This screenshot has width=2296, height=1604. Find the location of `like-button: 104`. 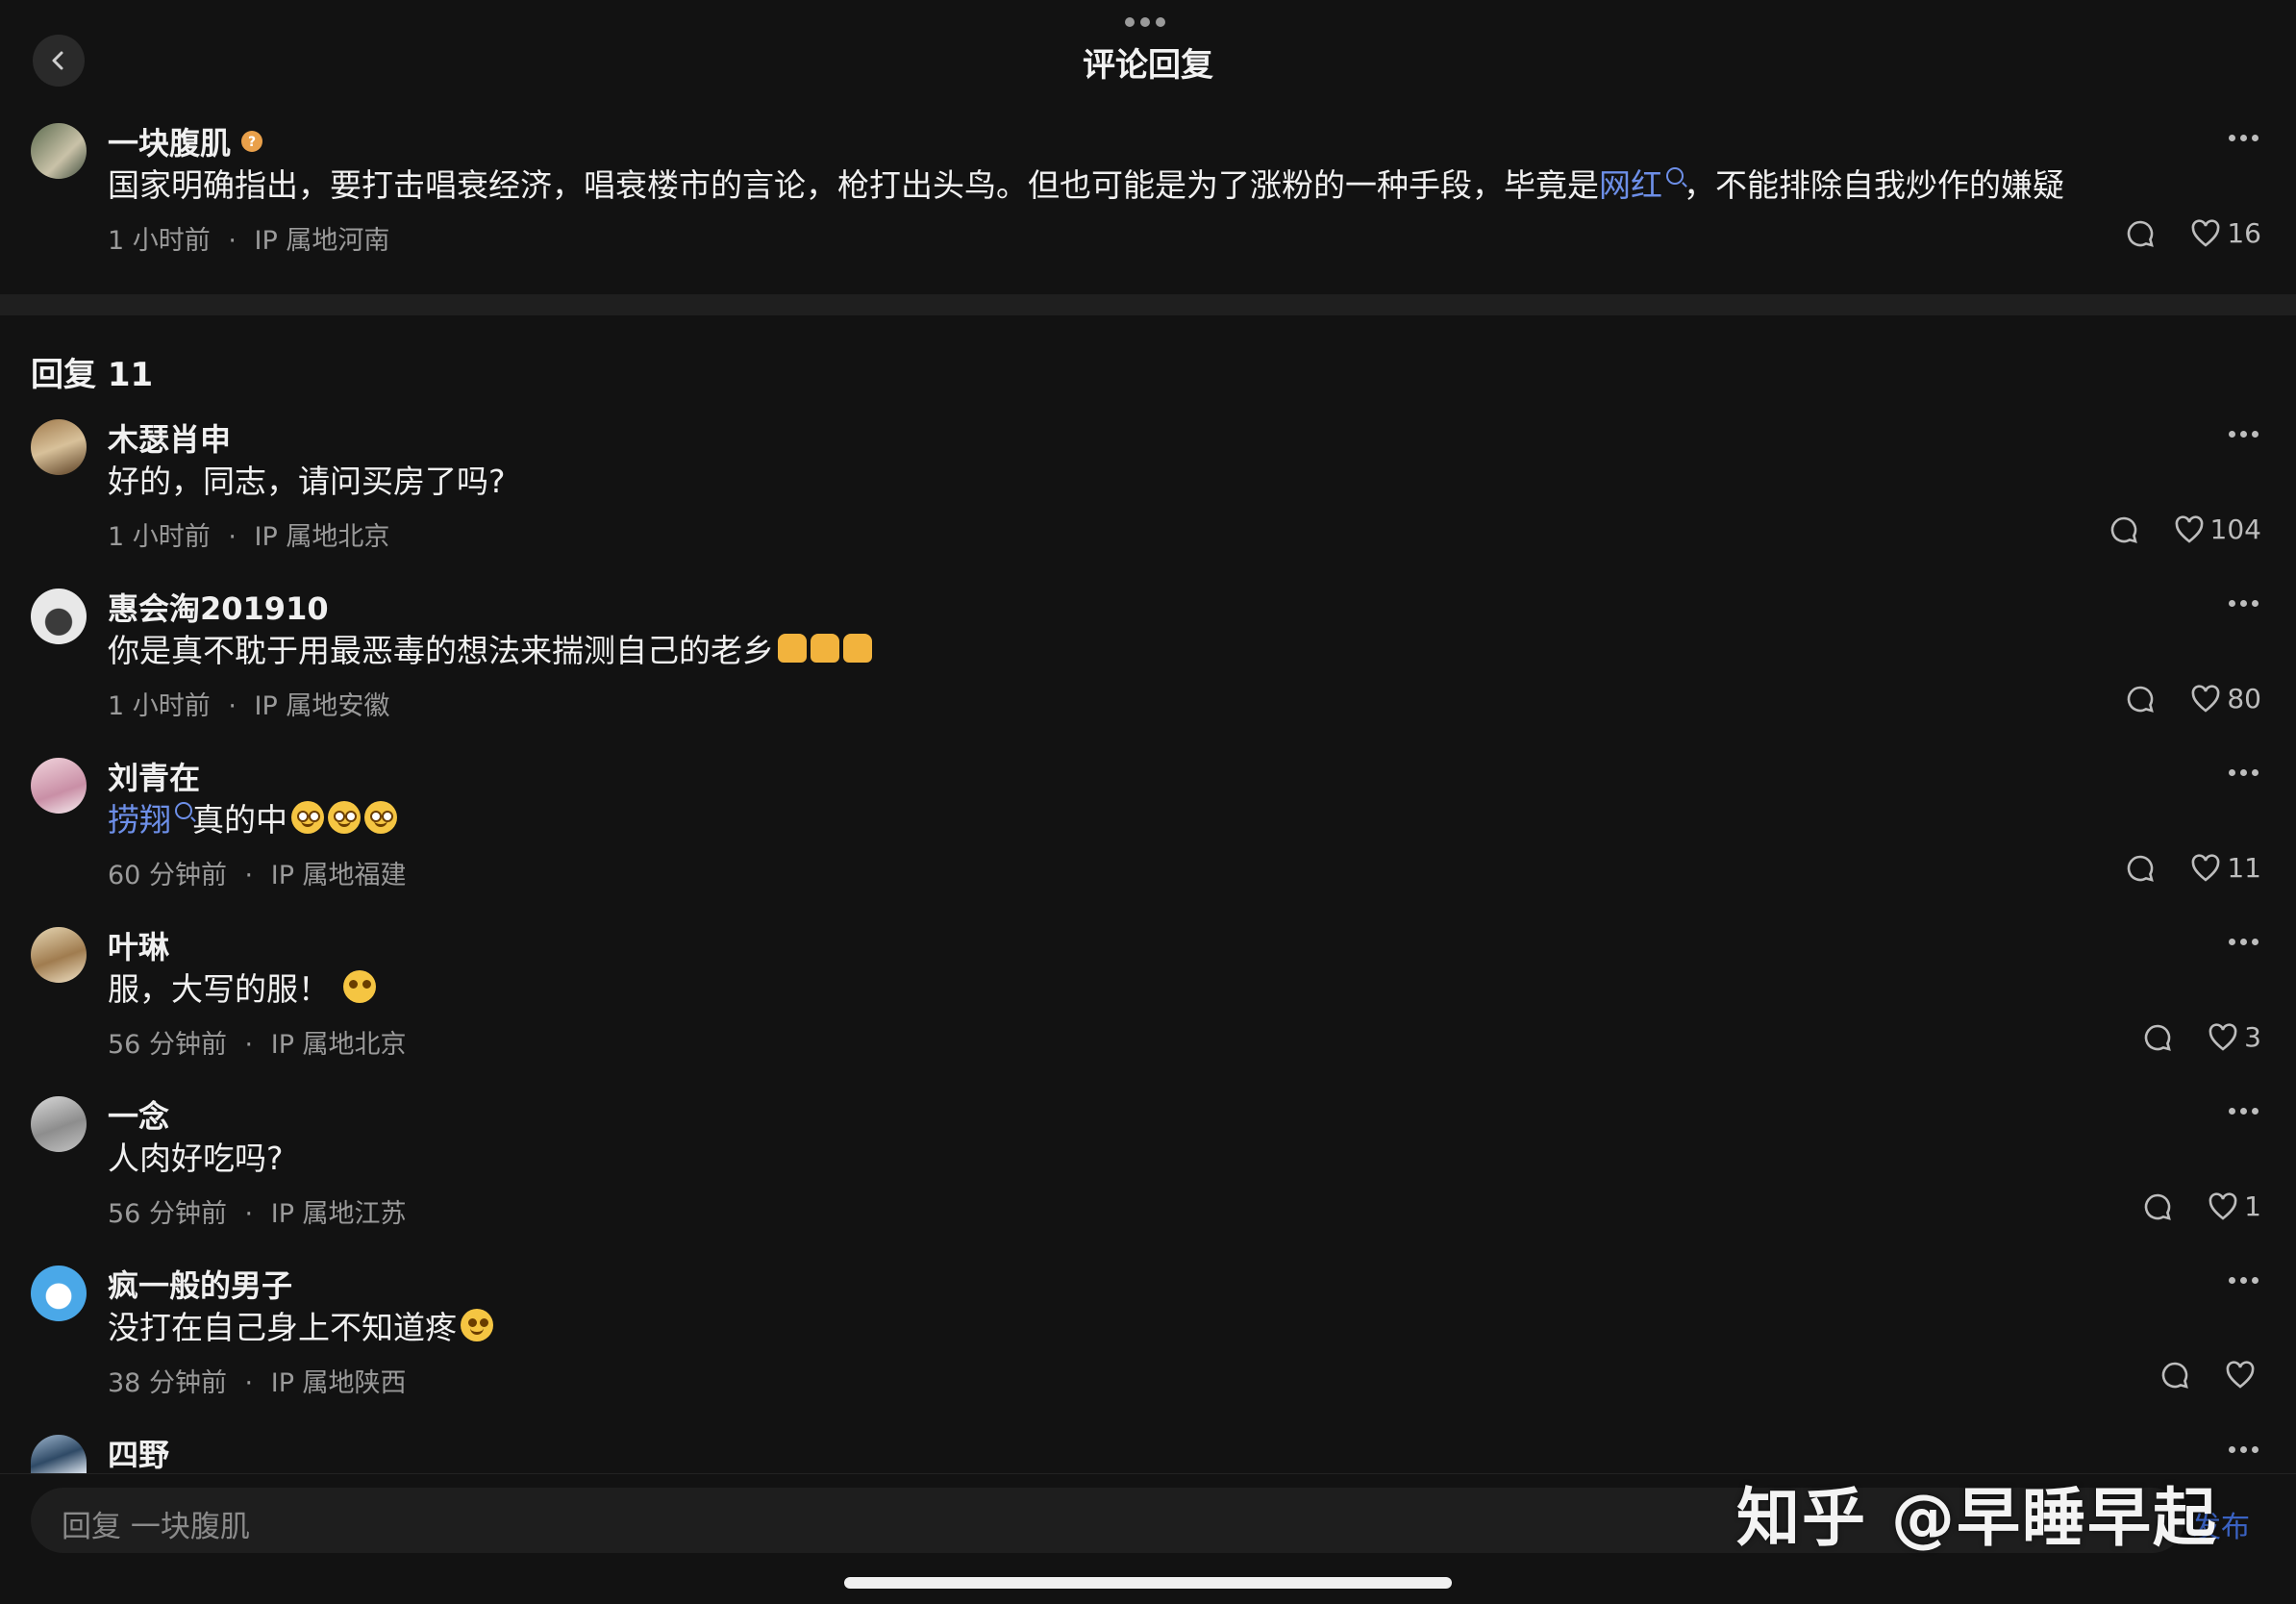

like-button: 104 is located at coordinates (2217, 529).